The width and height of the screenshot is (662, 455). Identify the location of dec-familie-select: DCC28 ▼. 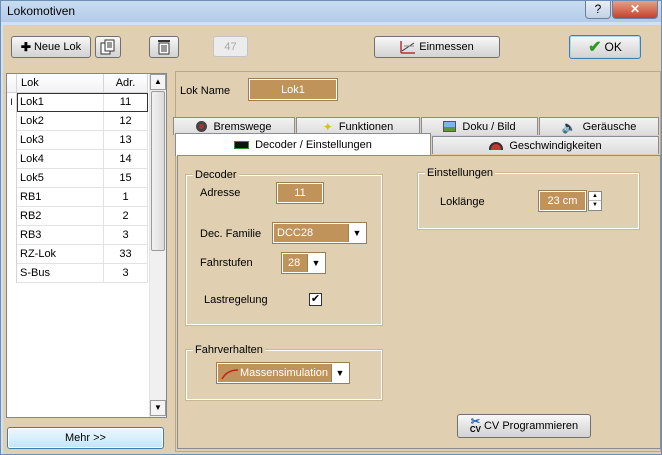
(319, 233).